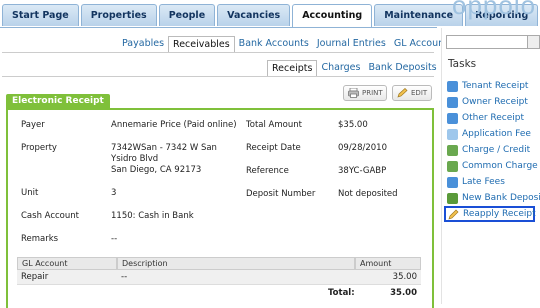  Describe the element at coordinates (35, 277) in the screenshot. I see `gl-account-cell: Repair` at that location.